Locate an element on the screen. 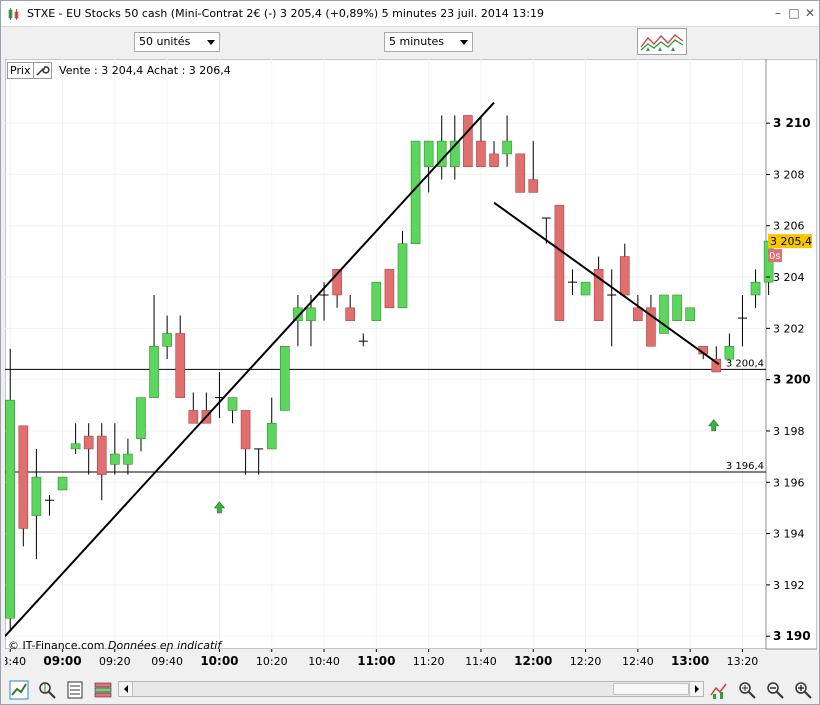 Image resolution: width=820 pixels, height=705 pixels. x-tick-label: 12:00 is located at coordinates (533, 661).